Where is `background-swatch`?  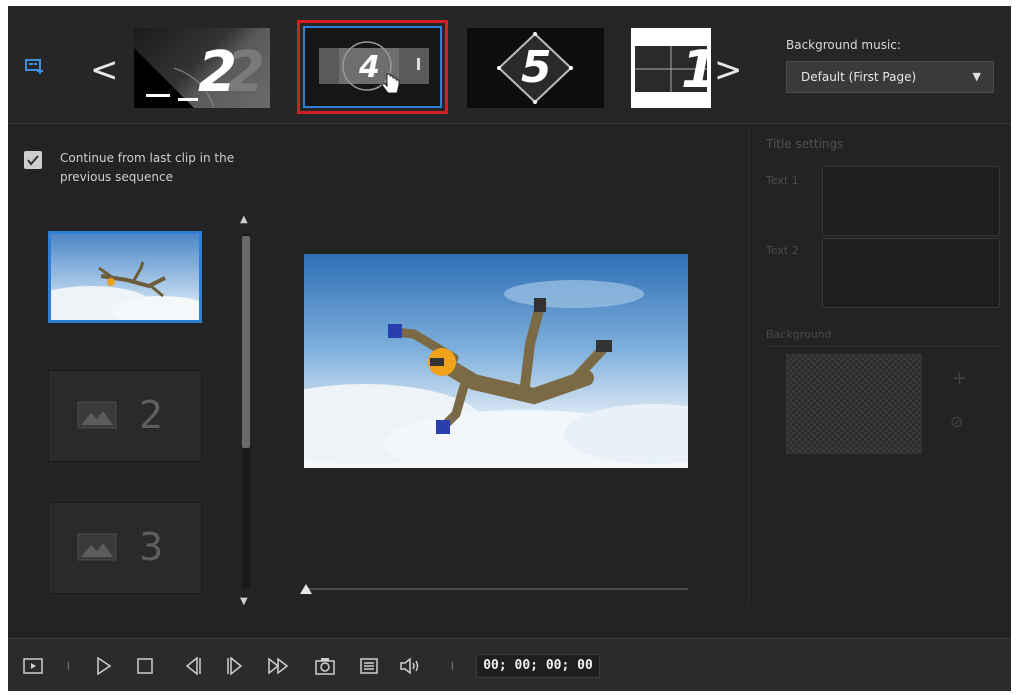 background-swatch is located at coordinates (854, 404).